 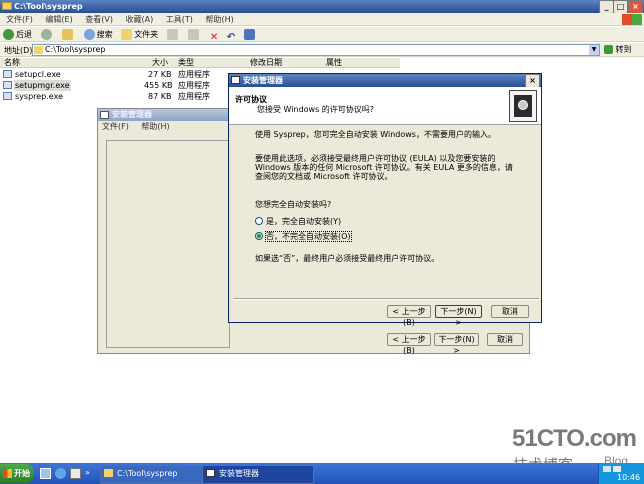 I want to click on back-arrow-icon, so click(x=8, y=34).